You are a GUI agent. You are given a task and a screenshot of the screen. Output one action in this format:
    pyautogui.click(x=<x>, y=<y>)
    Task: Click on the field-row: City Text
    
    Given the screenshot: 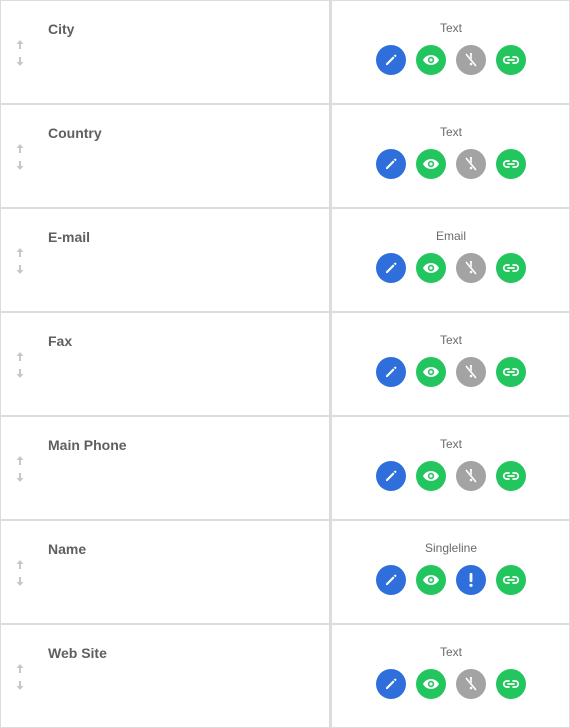 What is the action you would take?
    pyautogui.click(x=285, y=52)
    